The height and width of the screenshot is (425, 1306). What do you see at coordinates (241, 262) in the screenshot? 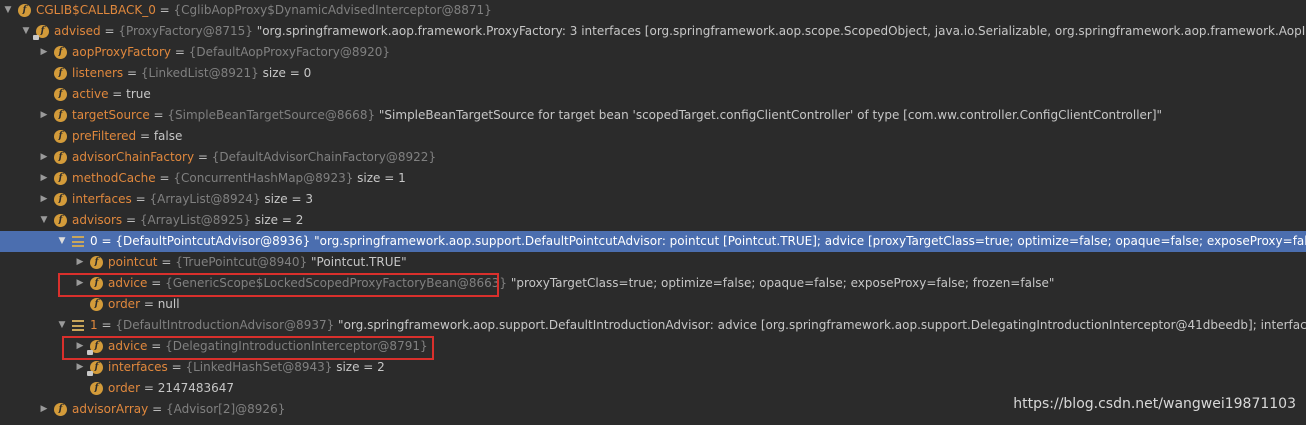
I see `var-ref: {TruePointcut@8940}` at bounding box center [241, 262].